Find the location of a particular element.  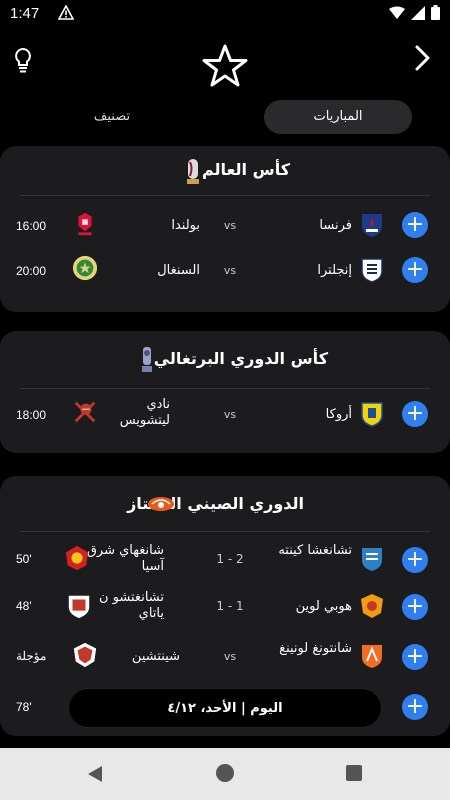

league-header: كأس العالم is located at coordinates (225, 171).